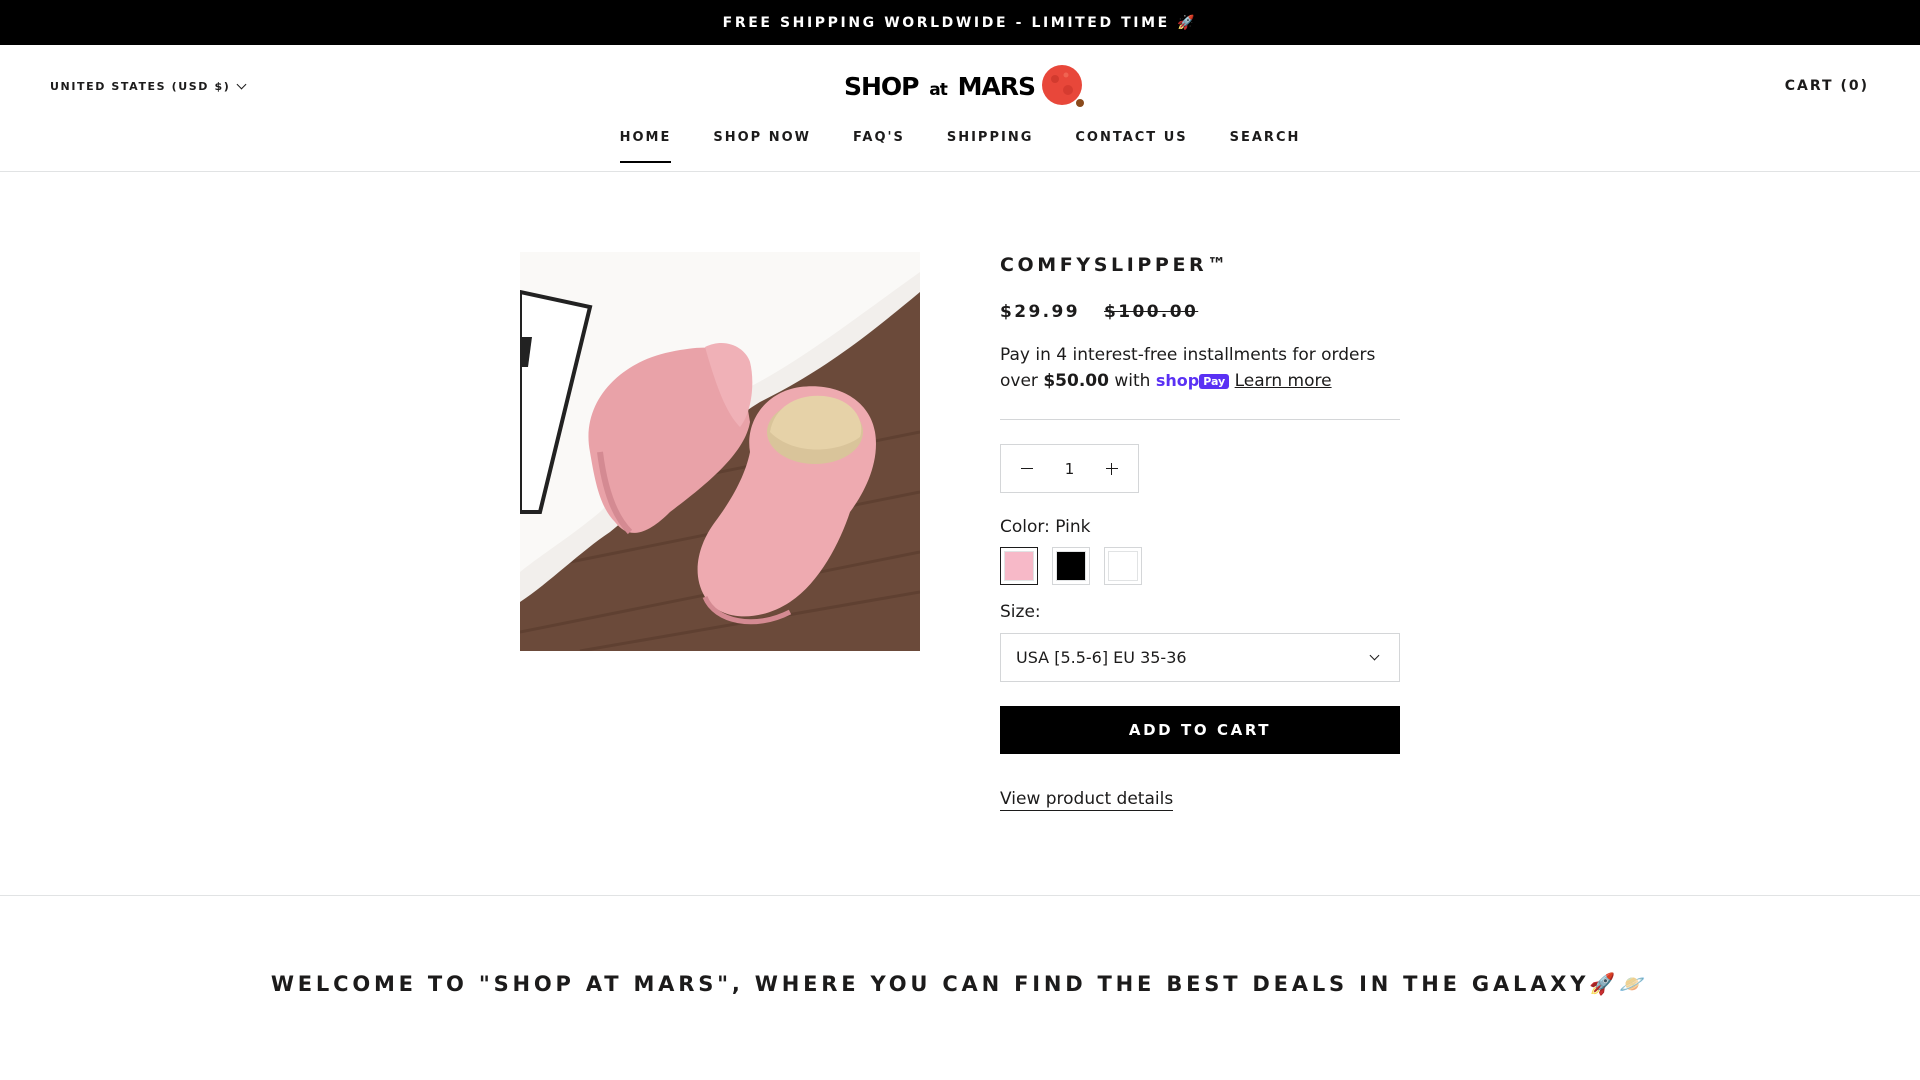  Describe the element at coordinates (1193, 381) in the screenshot. I see `shoppay-logo: shop Pay` at that location.